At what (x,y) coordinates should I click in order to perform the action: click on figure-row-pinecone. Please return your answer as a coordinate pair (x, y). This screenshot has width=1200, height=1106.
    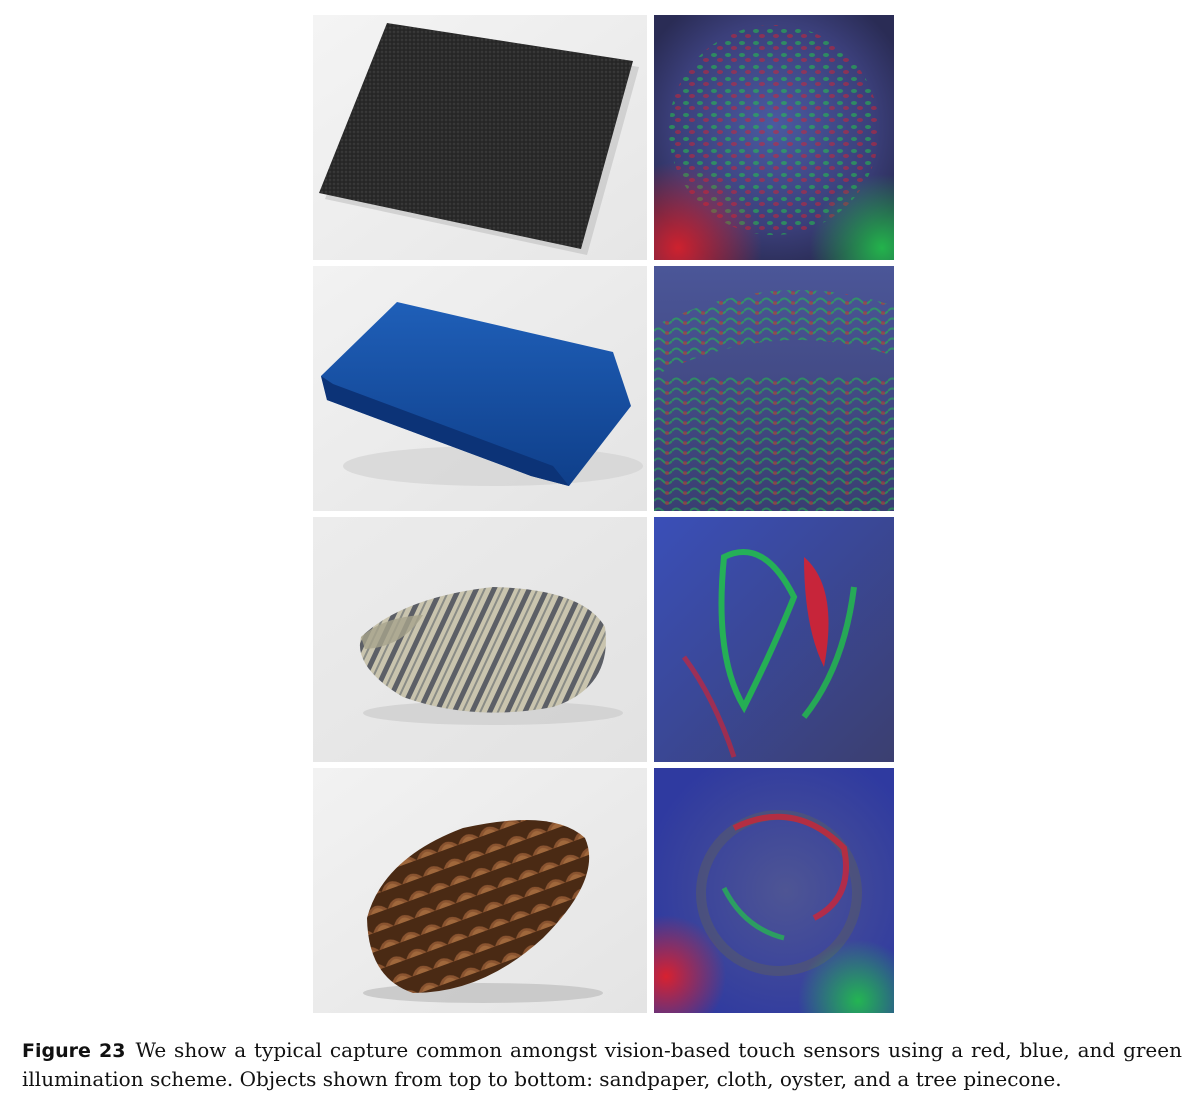
    Looking at the image, I should click on (603, 890).